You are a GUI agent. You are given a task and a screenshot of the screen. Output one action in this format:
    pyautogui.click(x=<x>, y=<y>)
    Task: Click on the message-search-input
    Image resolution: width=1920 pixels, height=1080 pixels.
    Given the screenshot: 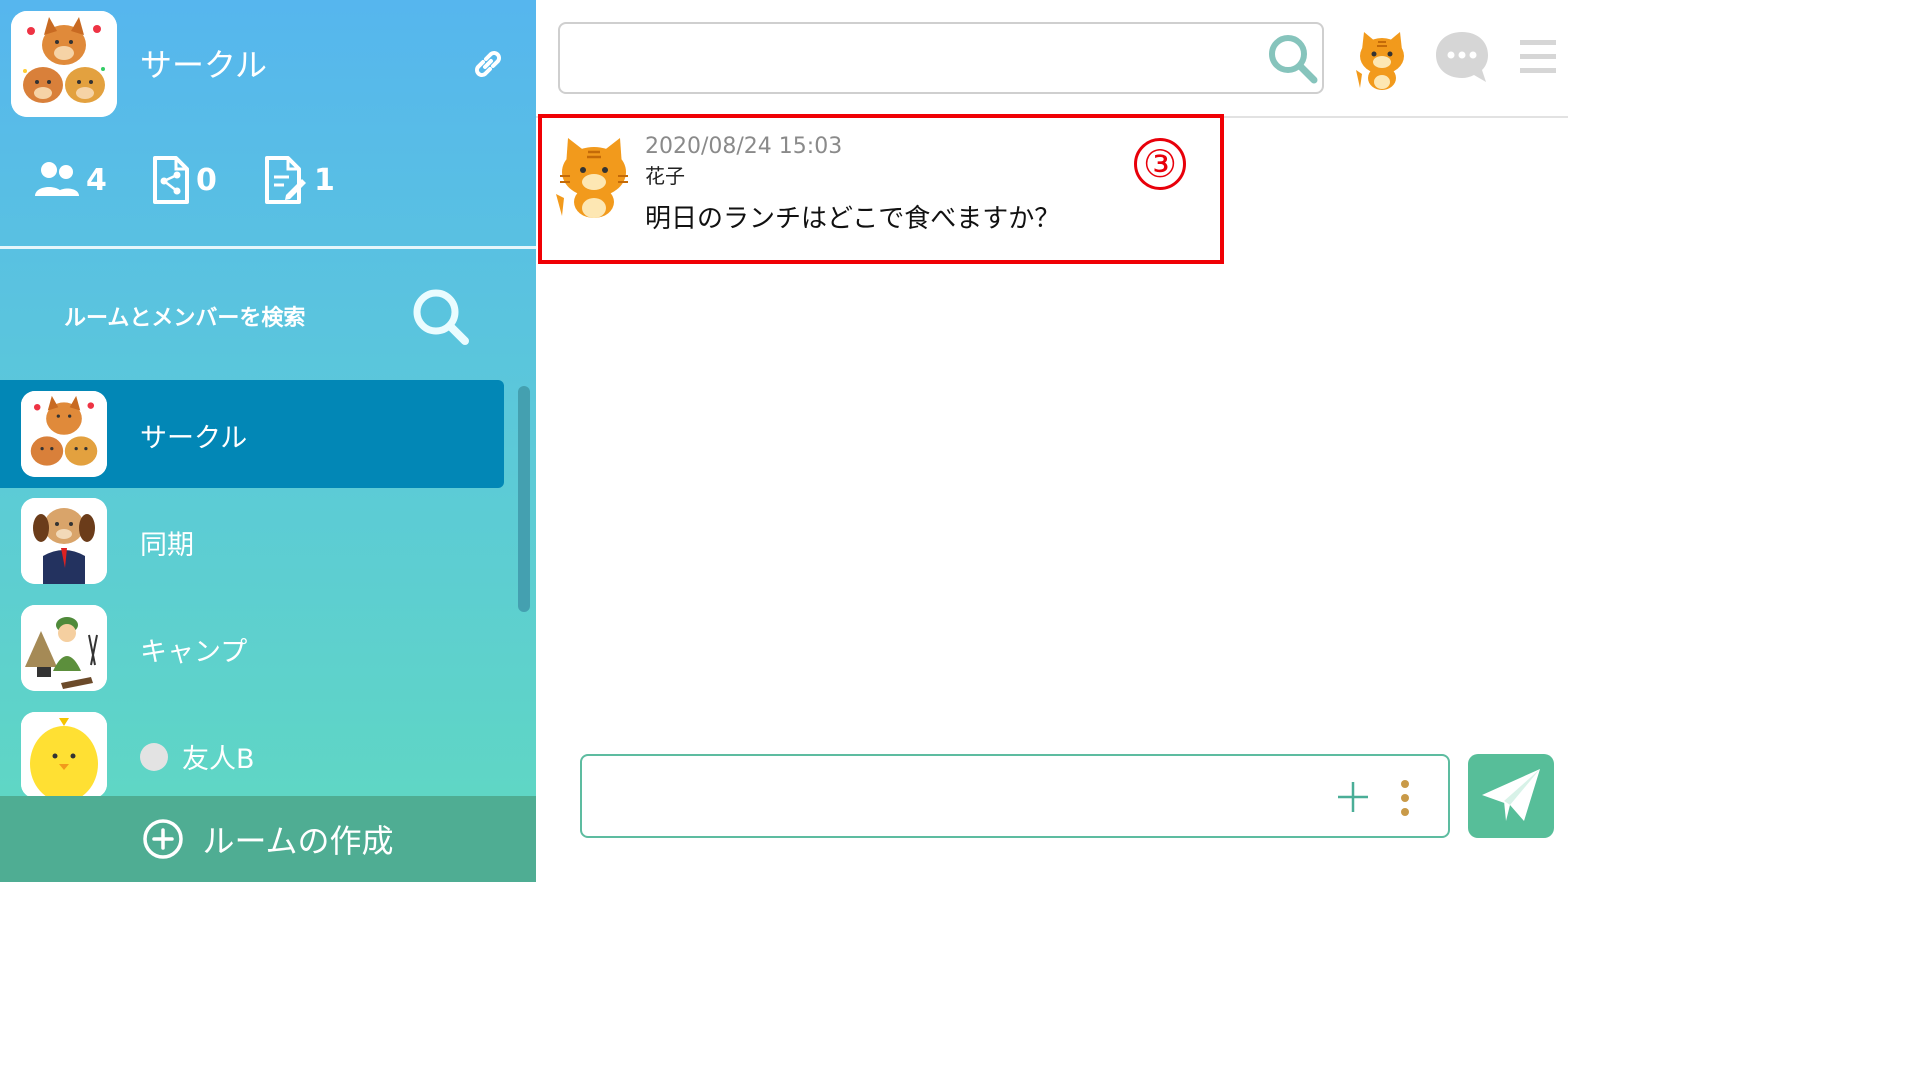 What is the action you would take?
    pyautogui.click(x=918, y=59)
    